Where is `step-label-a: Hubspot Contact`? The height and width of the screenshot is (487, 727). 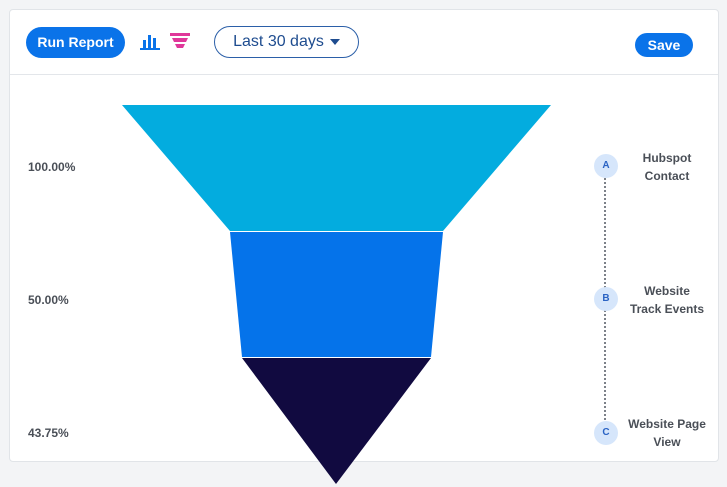 step-label-a: Hubspot Contact is located at coordinates (667, 167).